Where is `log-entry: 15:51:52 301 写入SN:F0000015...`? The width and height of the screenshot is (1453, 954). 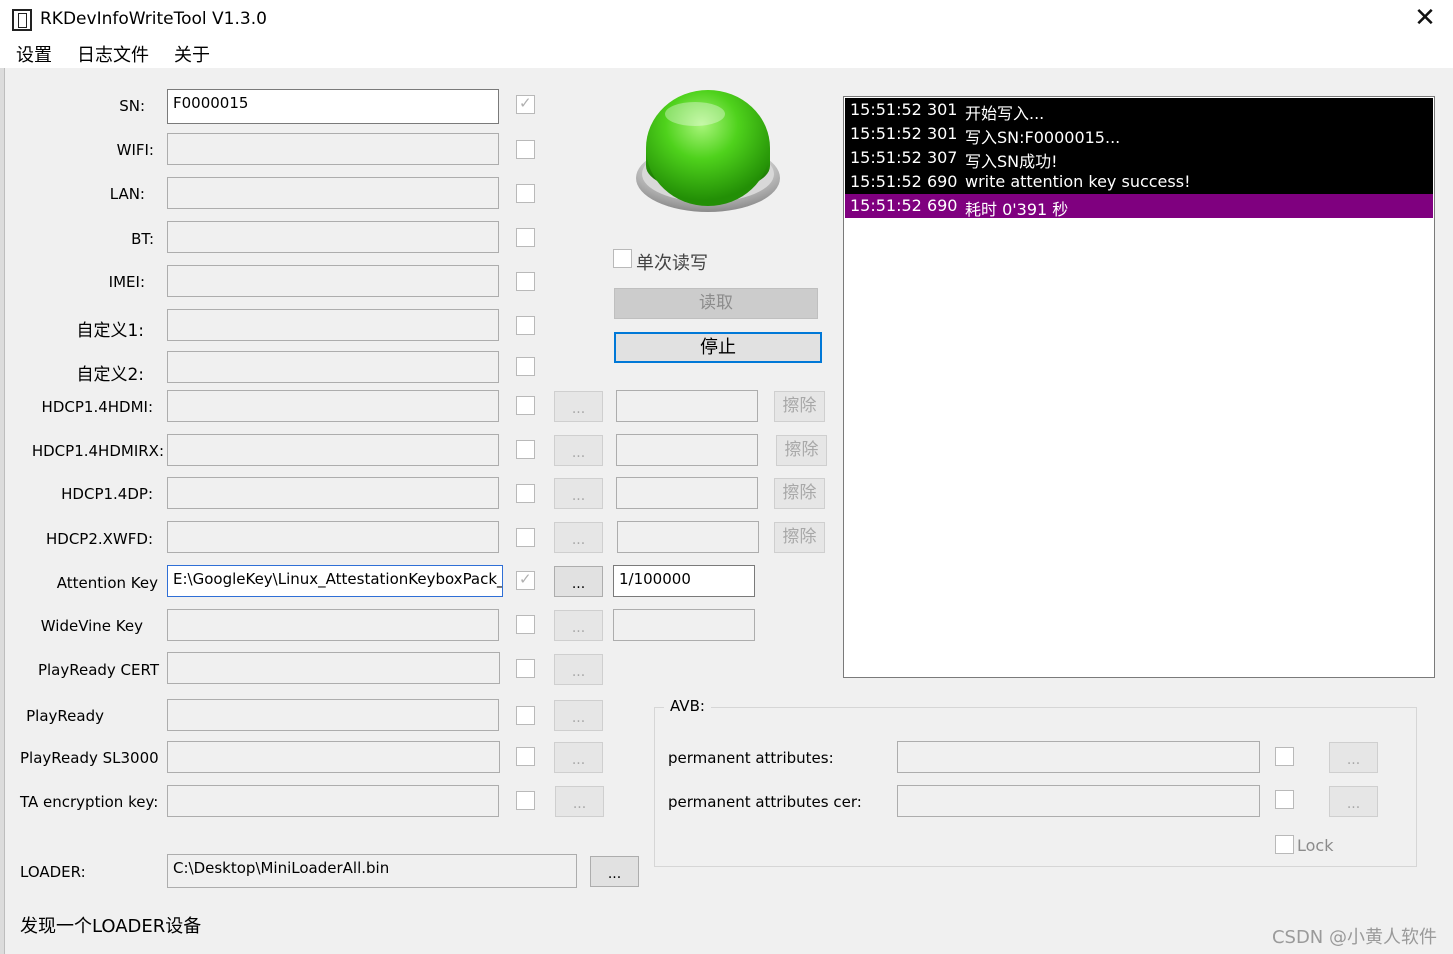 log-entry: 15:51:52 301 写入SN:F0000015... is located at coordinates (1139, 134).